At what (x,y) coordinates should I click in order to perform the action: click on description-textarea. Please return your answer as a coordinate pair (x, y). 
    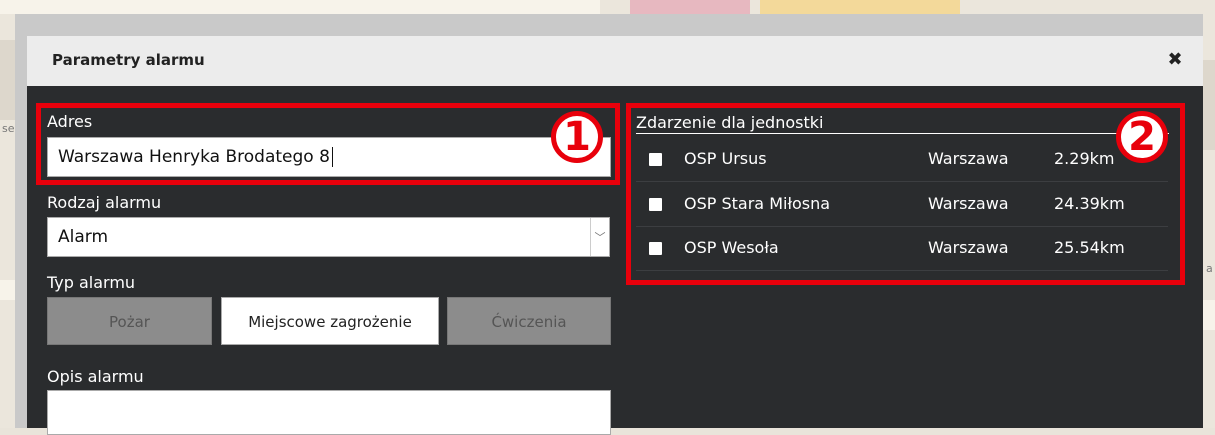
    Looking at the image, I should click on (329, 412).